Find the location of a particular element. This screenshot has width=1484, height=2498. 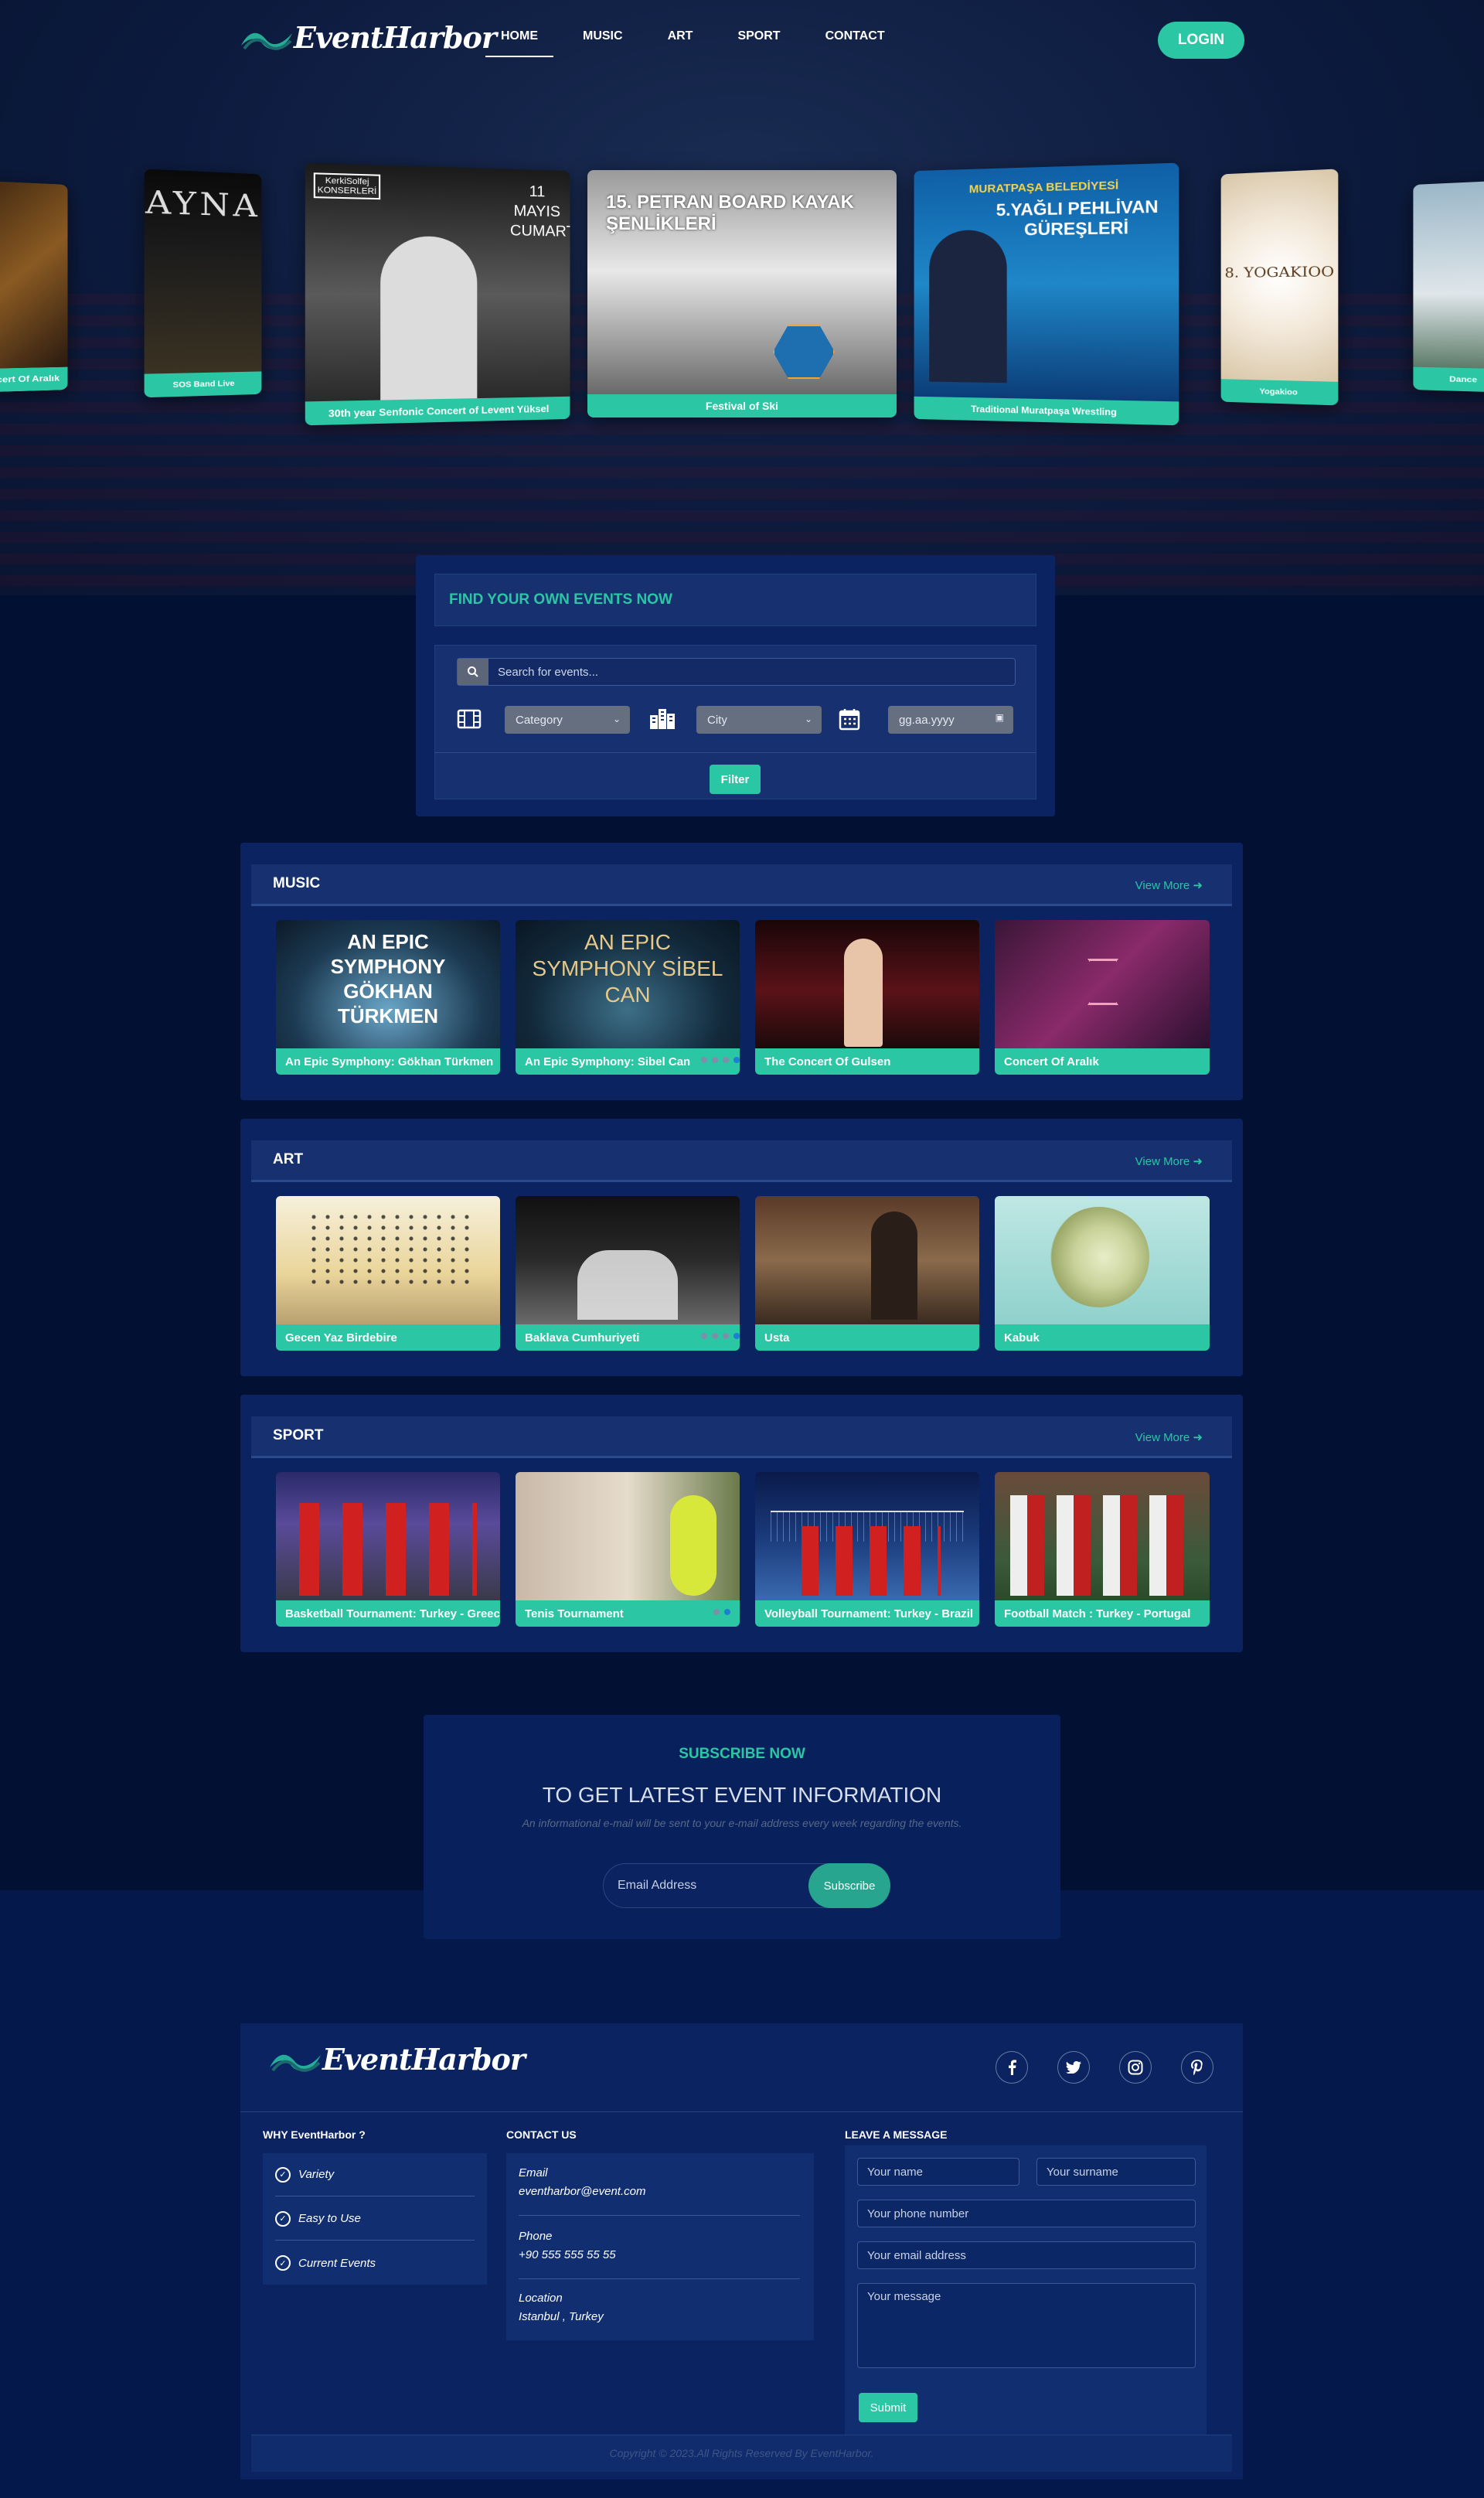

search-input is located at coordinates (751, 672).